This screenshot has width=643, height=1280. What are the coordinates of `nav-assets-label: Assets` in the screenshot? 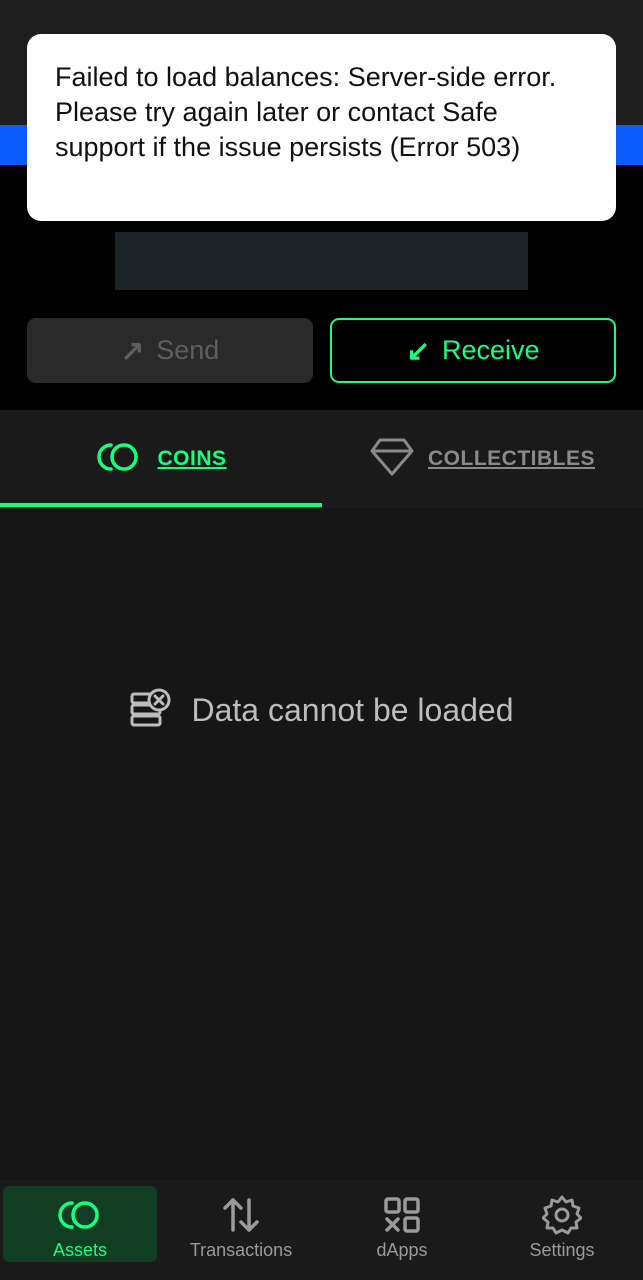 It's located at (80, 1250).